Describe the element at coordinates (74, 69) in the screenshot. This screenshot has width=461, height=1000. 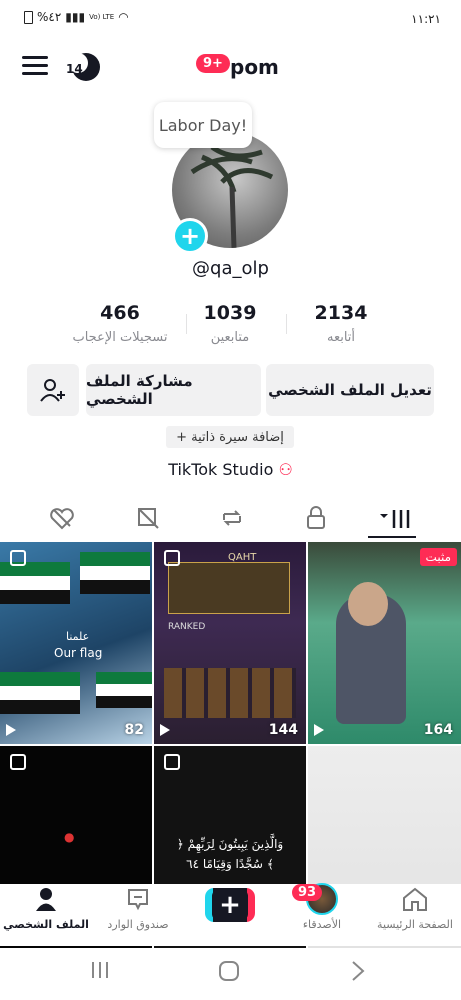
I see `moon-count: 14` at that location.